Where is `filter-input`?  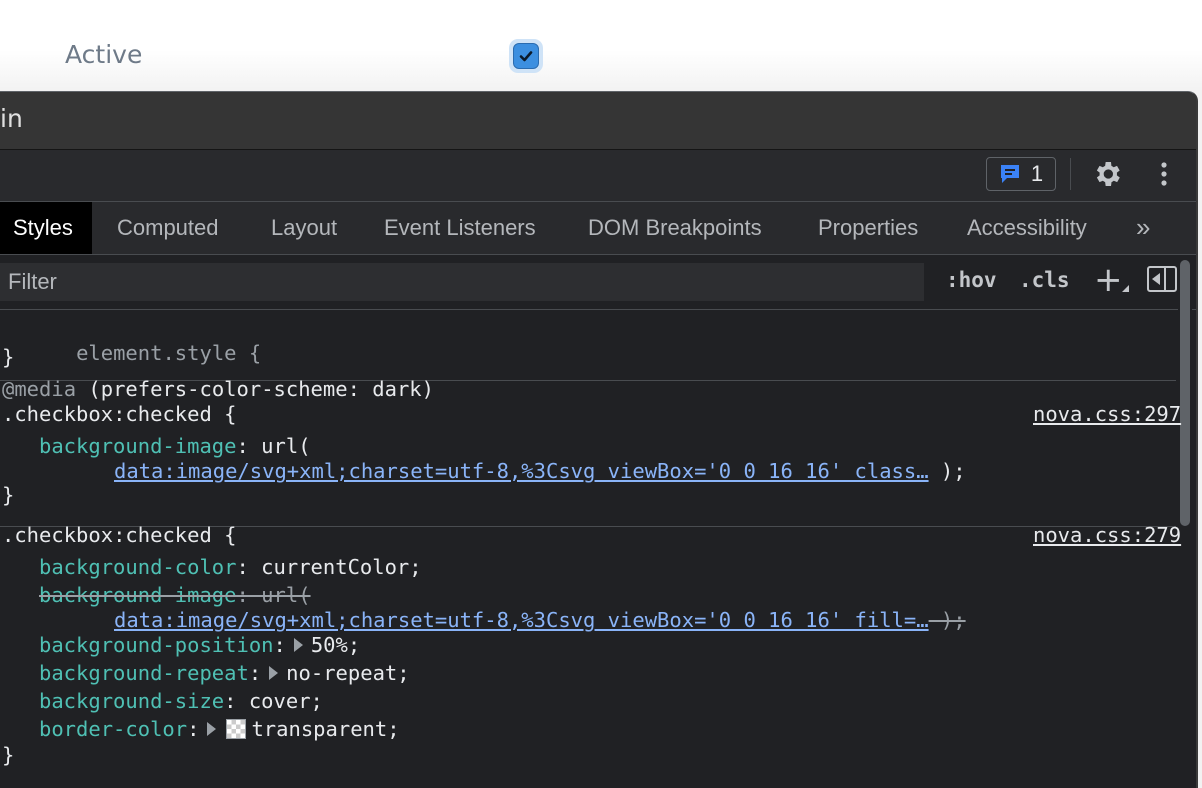
filter-input is located at coordinates (462, 282).